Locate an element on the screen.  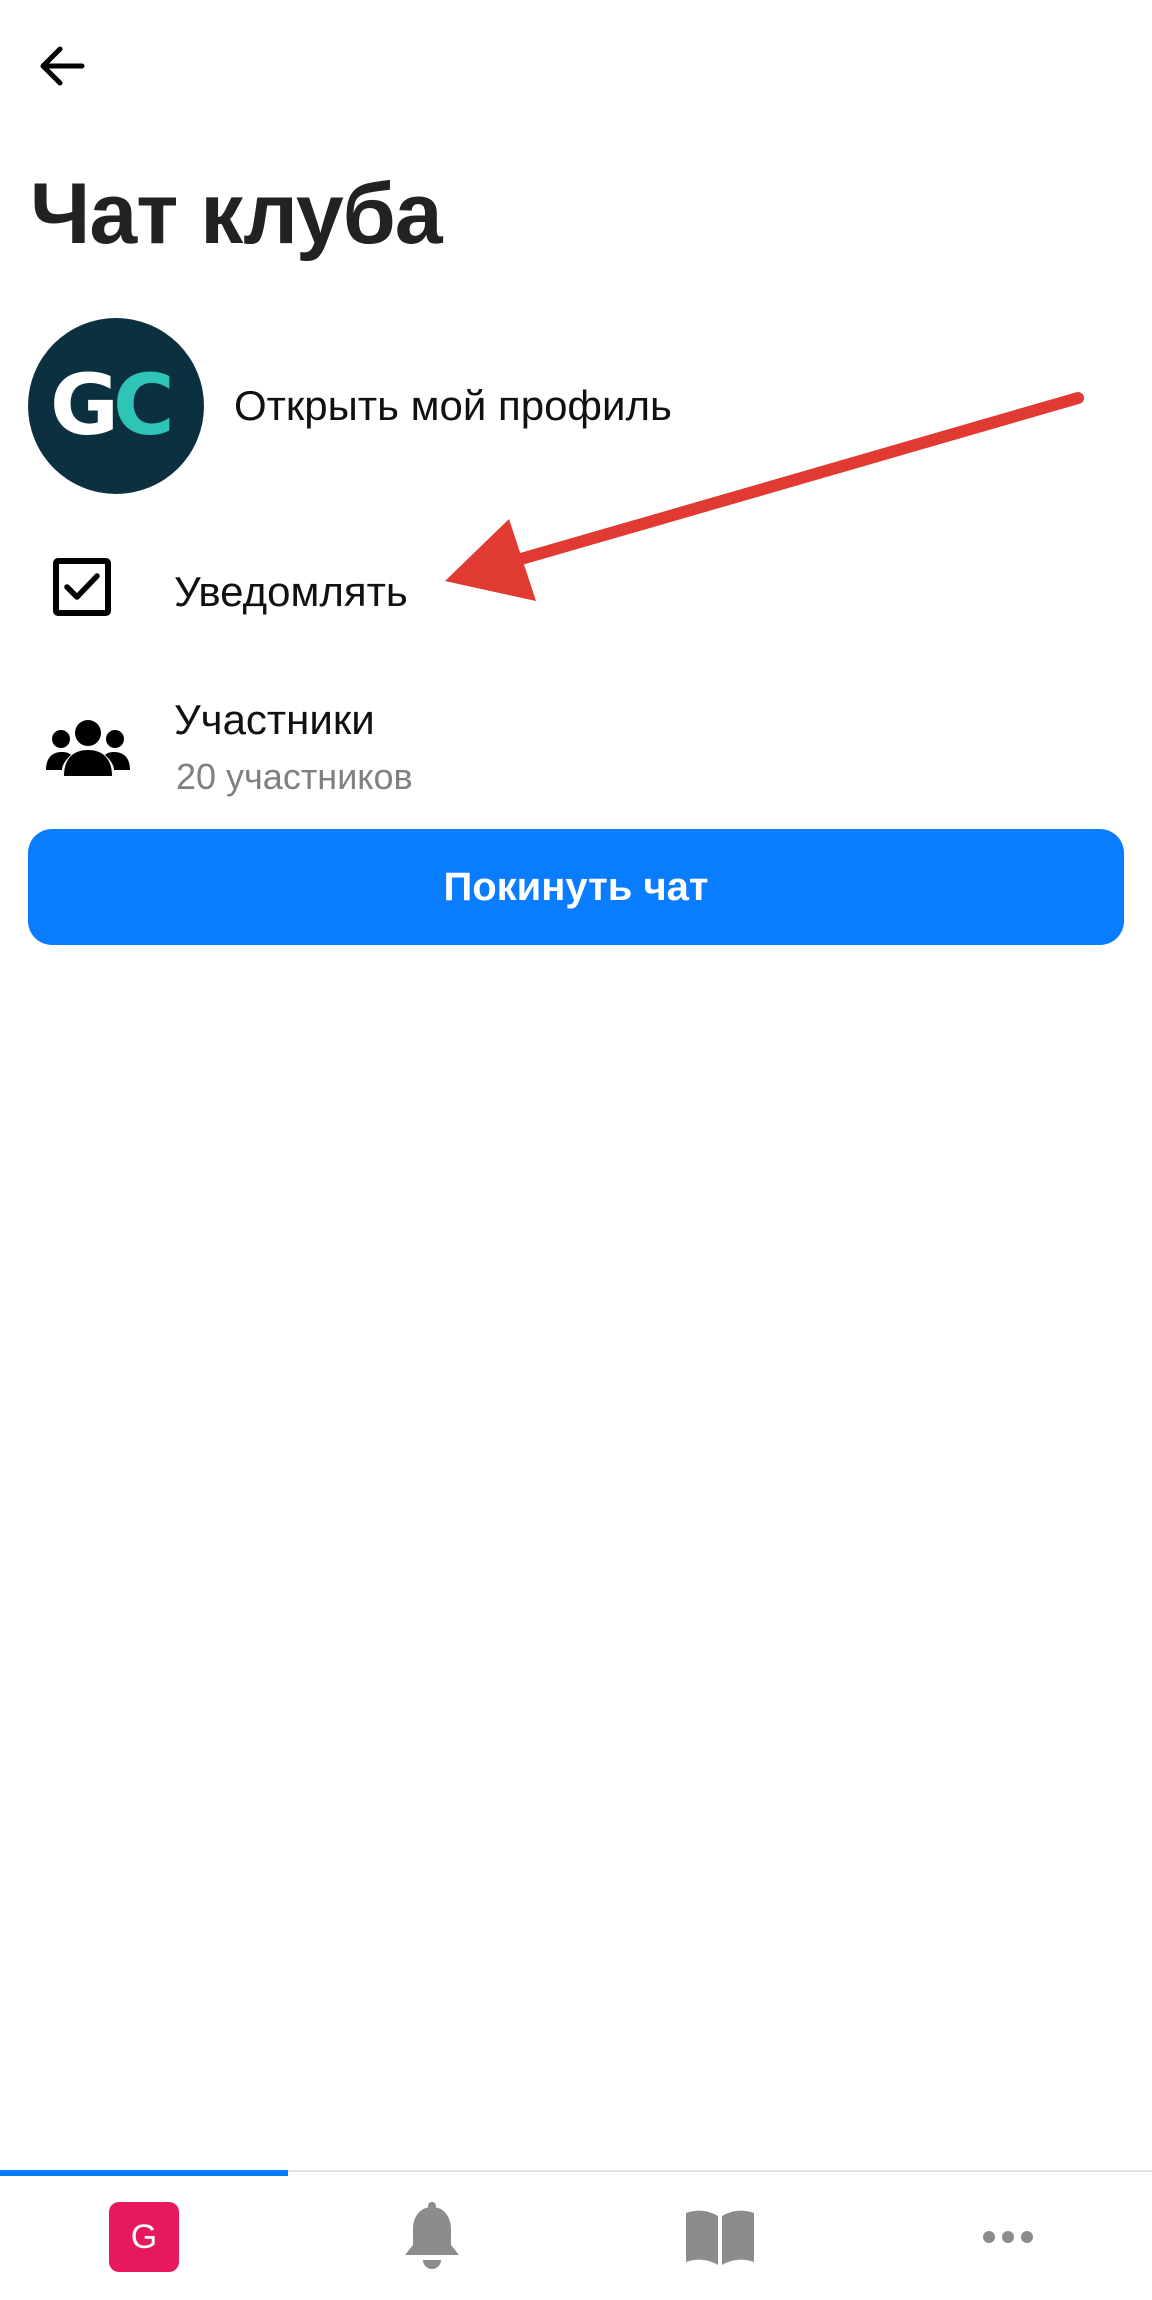
group-icon is located at coordinates (88, 748).